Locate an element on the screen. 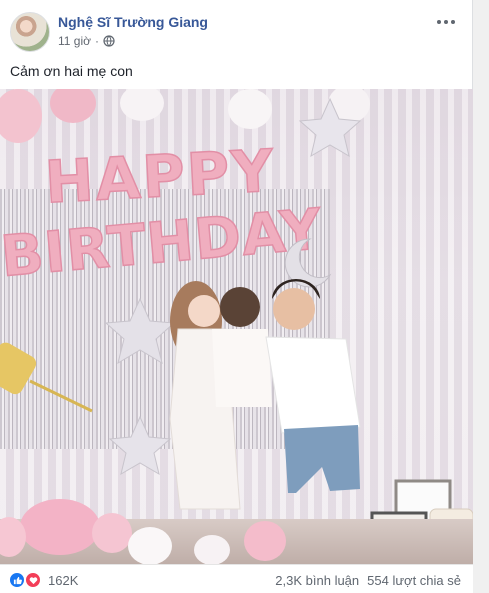 The width and height of the screenshot is (489, 593). man-jeans is located at coordinates (322, 459).